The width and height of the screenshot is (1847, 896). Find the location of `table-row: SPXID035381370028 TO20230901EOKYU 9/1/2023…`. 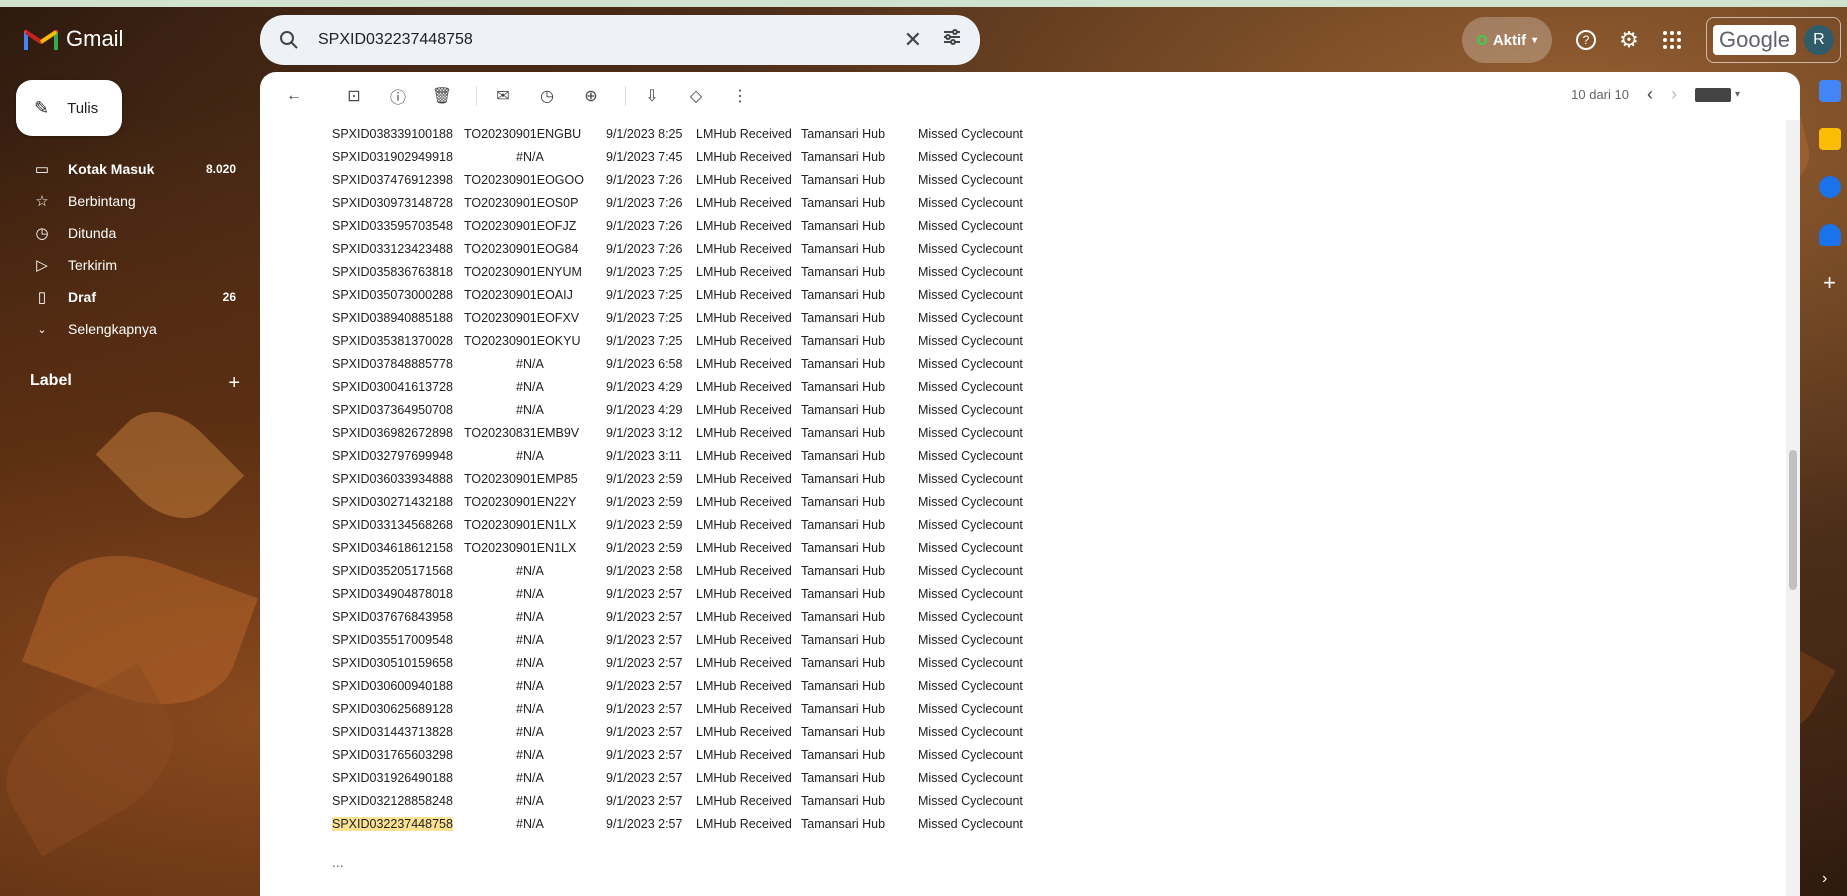

table-row: SPXID035381370028 TO20230901EOKYU 9/1/2023… is located at coordinates (685, 340).